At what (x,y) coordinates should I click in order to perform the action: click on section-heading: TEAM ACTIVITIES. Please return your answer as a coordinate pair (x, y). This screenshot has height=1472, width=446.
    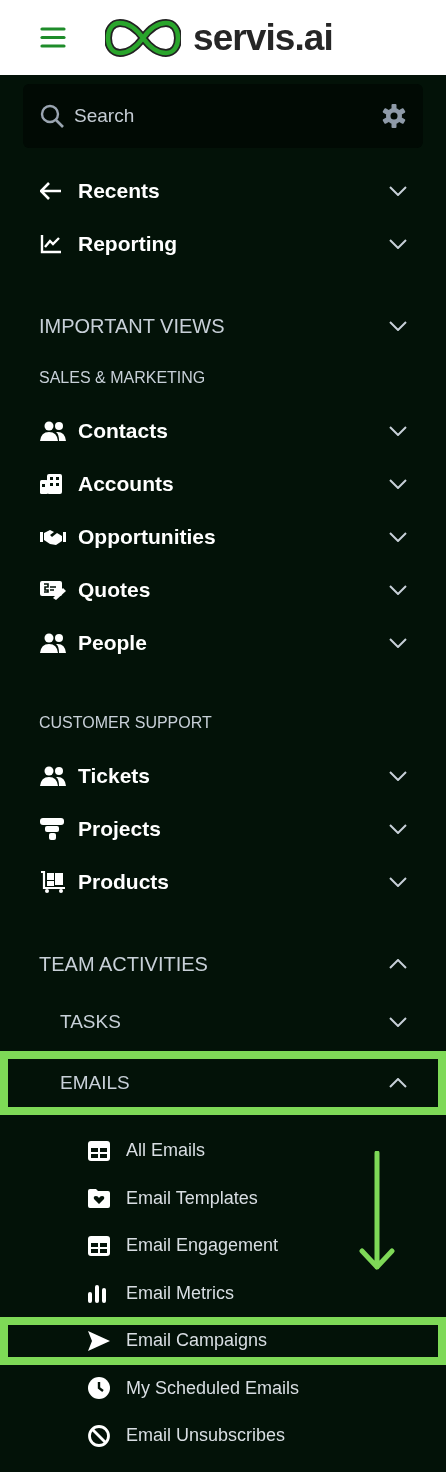
    Looking at the image, I should click on (214, 963).